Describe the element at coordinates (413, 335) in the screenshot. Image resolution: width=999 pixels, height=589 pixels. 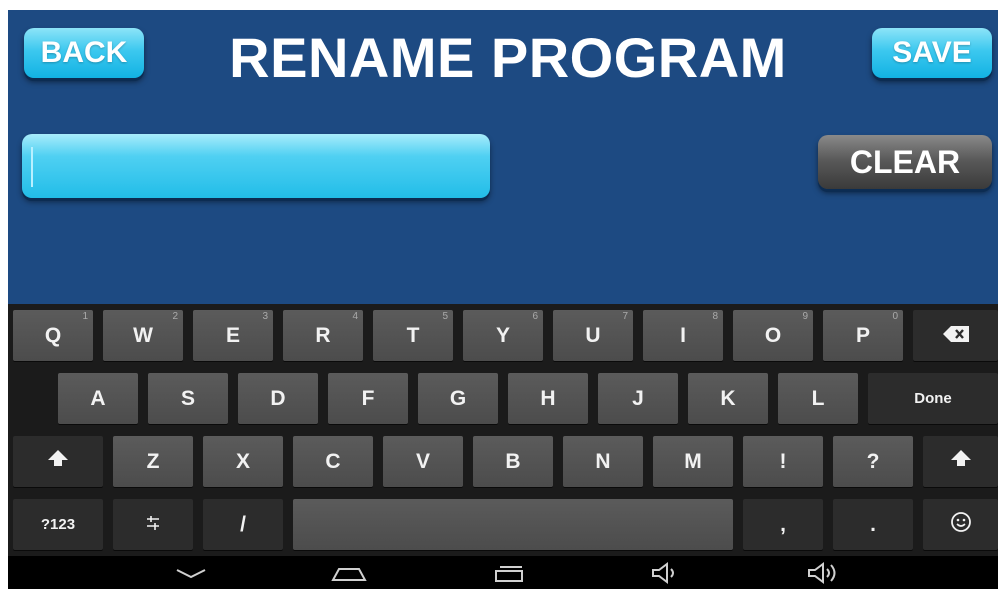
I see `key-t: T5` at that location.